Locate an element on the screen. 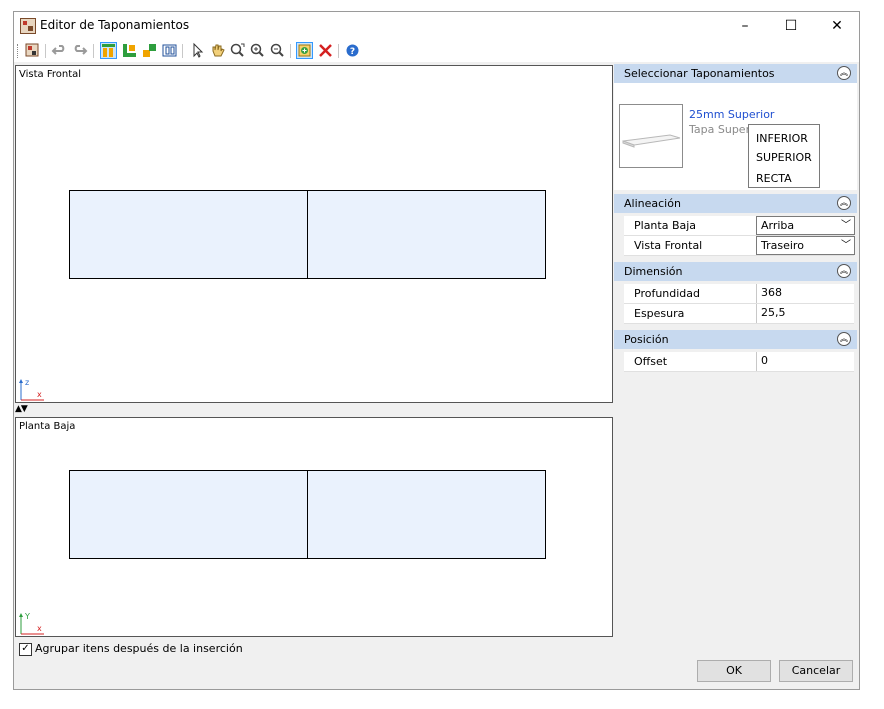 The image size is (884, 709). window-title: Editor de Taponamientos is located at coordinates (115, 25).